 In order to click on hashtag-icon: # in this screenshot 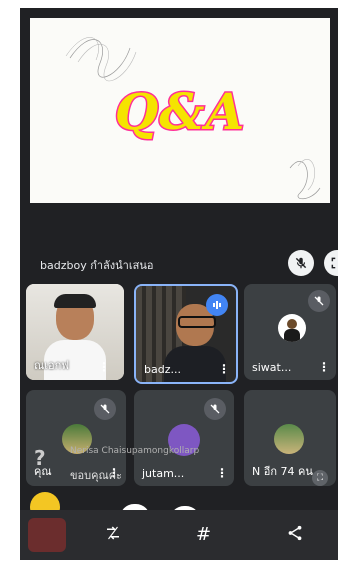, I will do `click(203, 534)`.